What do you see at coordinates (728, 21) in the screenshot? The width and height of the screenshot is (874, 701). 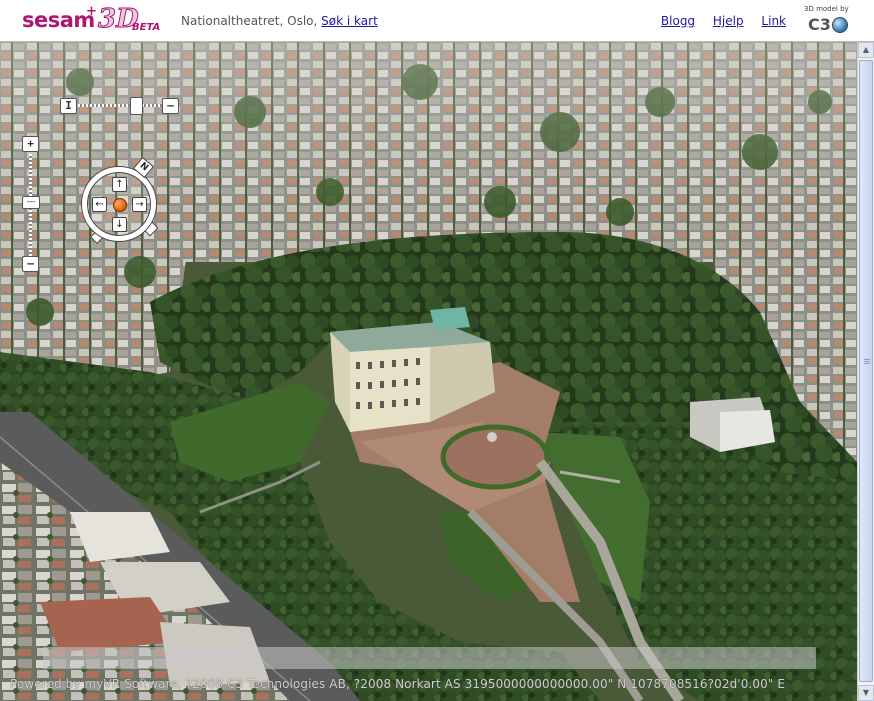 I see `nav-link-hjelp: Hjelp` at bounding box center [728, 21].